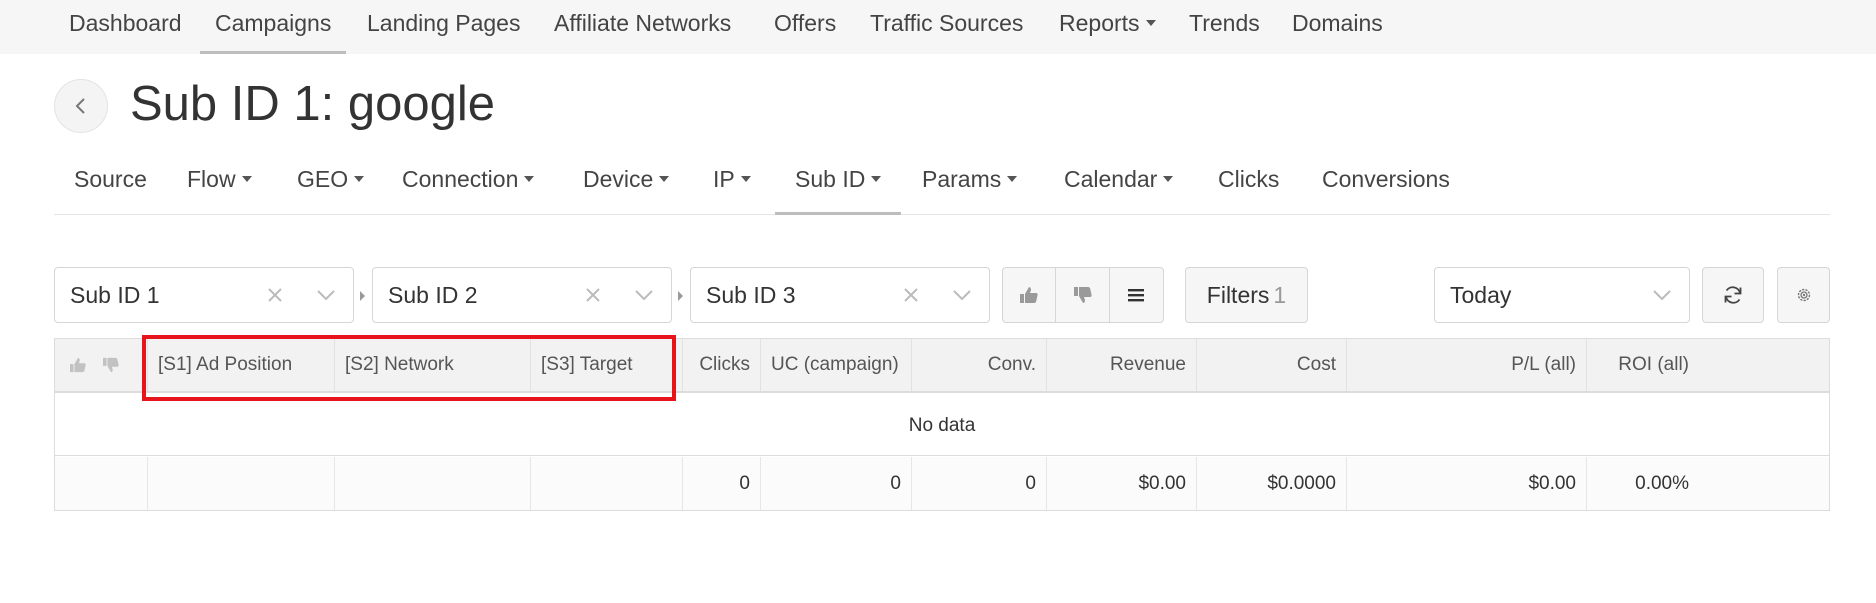  I want to click on gear-icon, so click(1803, 295).